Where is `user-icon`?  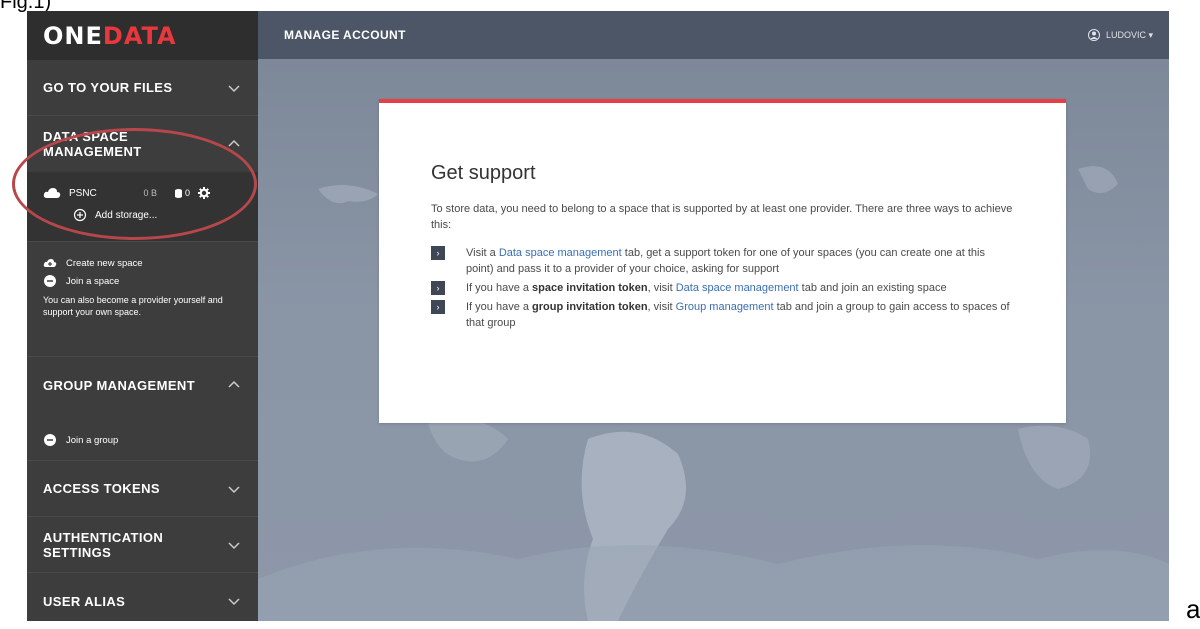
user-icon is located at coordinates (1093, 35).